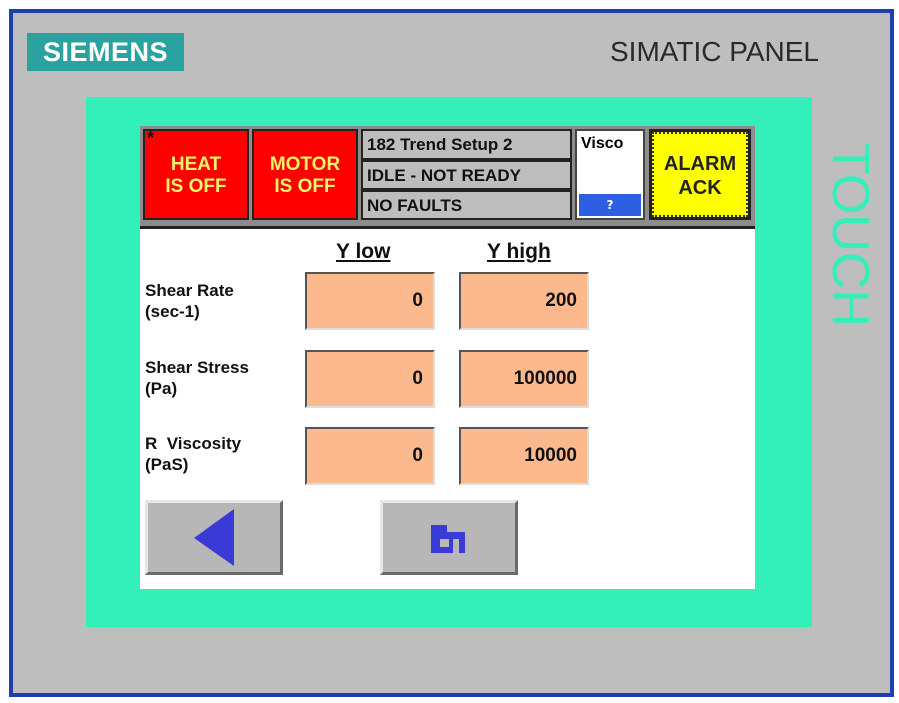 The height and width of the screenshot is (703, 899). I want to click on shear-stress-y-high-input: 100000, so click(524, 379).